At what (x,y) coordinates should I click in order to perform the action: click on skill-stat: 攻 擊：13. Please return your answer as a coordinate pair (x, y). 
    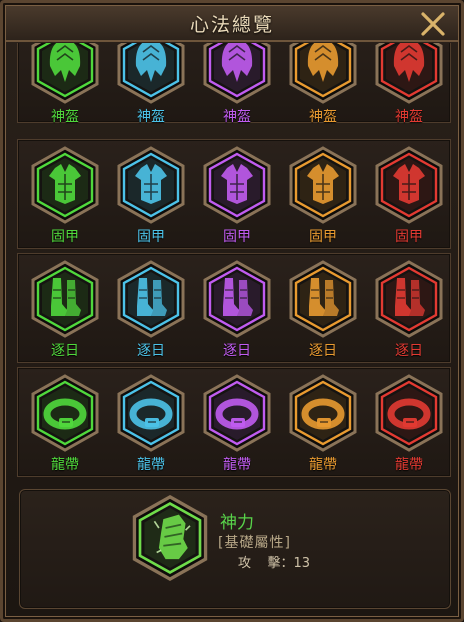
    Looking at the image, I should click on (274, 563).